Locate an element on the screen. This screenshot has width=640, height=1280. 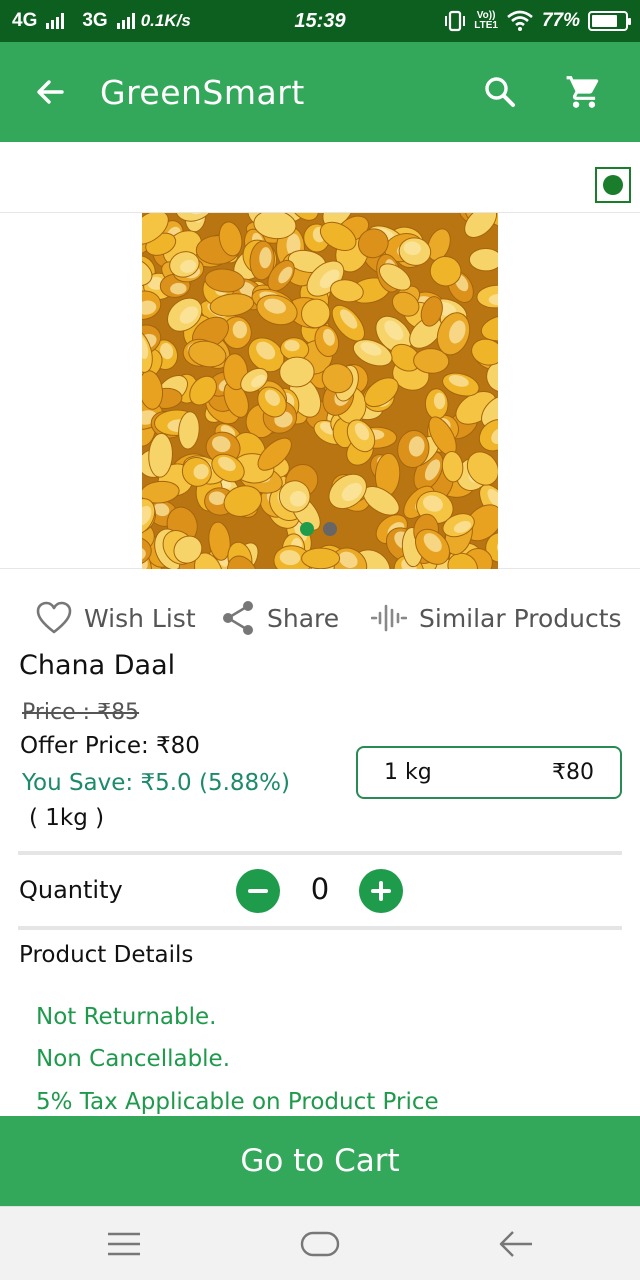
quantity-value: 0 is located at coordinates (320, 889).